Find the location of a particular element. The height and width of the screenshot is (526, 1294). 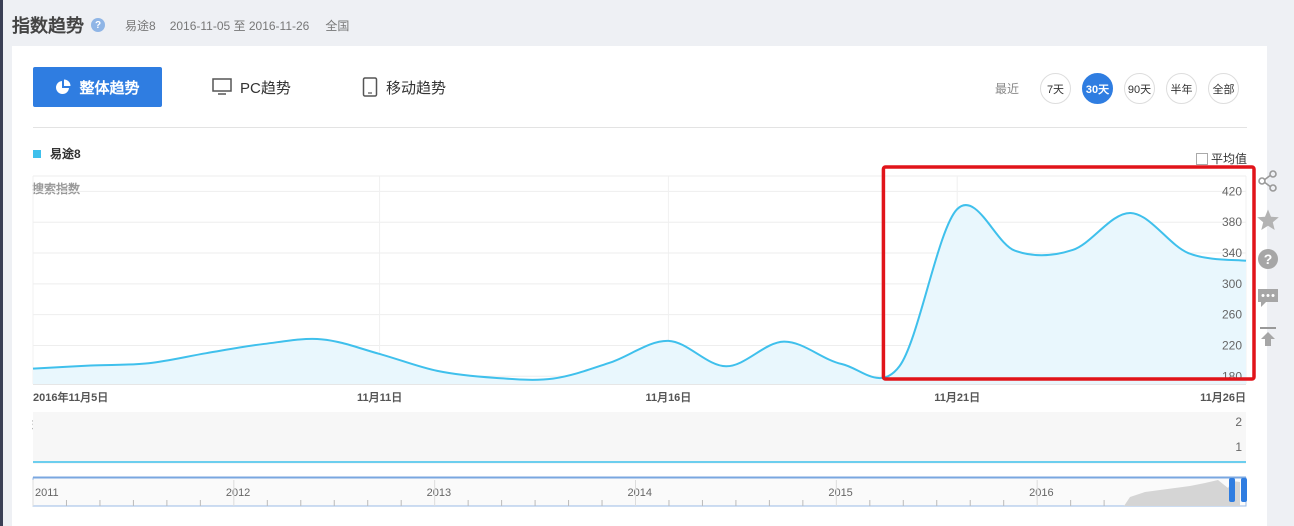

tab-pc-label: PC趋势 is located at coordinates (265, 88).